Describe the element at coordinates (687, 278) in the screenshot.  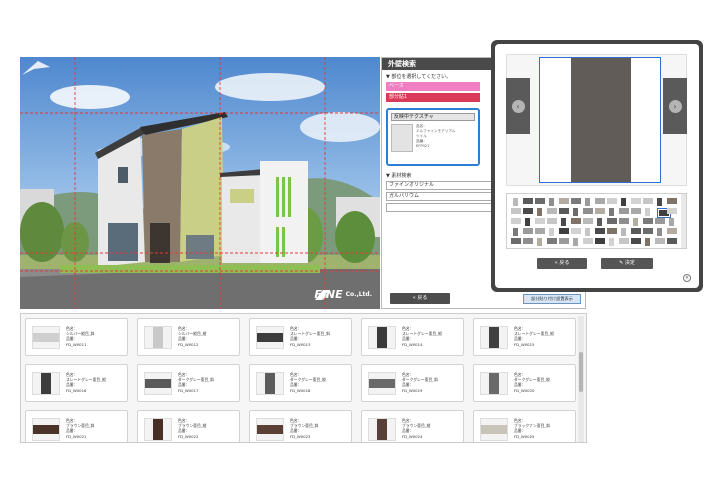
I see `close-icon: ×` at that location.